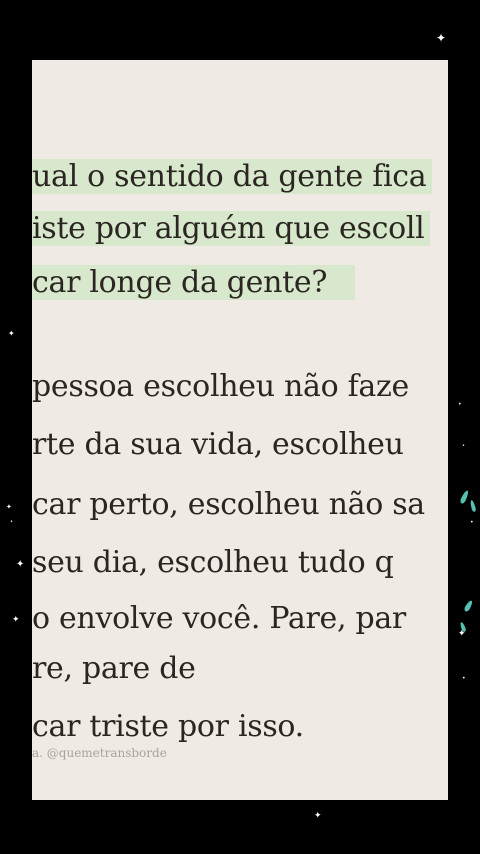 This screenshot has width=480, height=854. What do you see at coordinates (220, 386) in the screenshot?
I see `text-line-4: pessoa escolheu não faze` at bounding box center [220, 386].